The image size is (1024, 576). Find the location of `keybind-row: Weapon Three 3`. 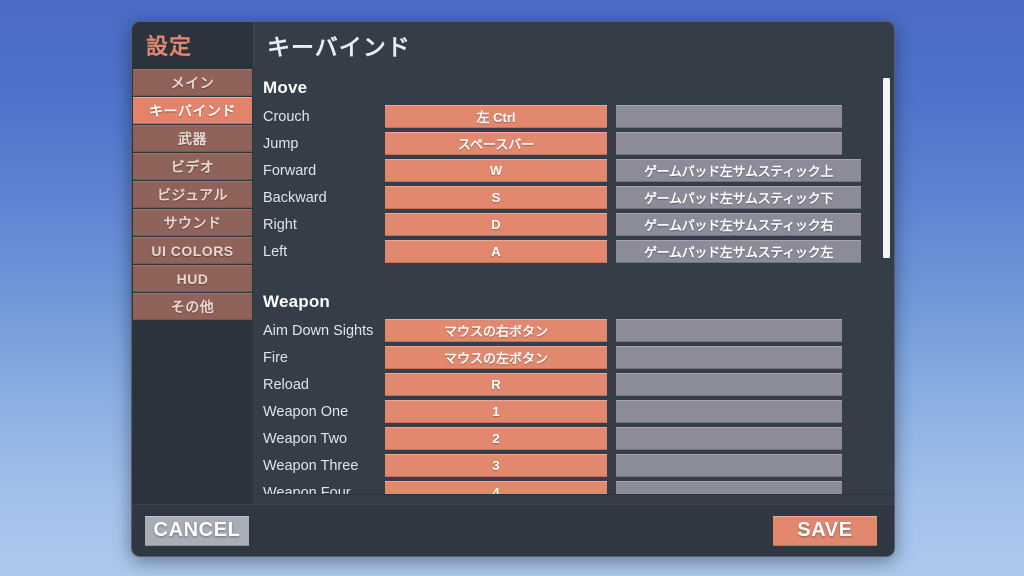

keybind-row: Weapon Three 3 is located at coordinates (573, 465).